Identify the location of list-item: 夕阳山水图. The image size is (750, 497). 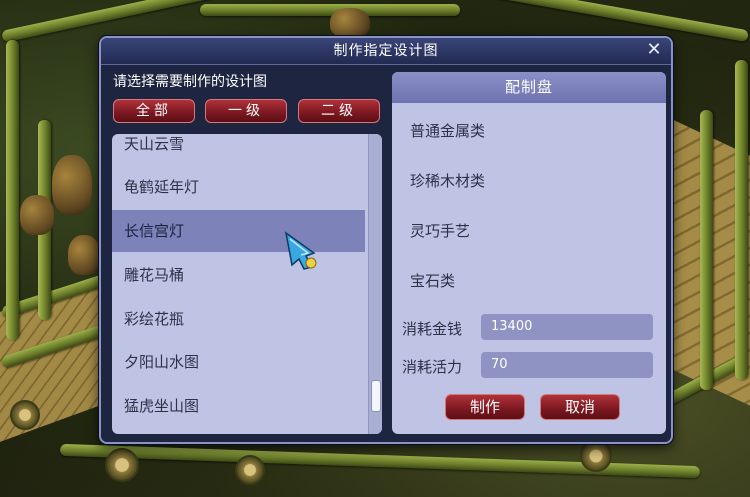
(238, 362).